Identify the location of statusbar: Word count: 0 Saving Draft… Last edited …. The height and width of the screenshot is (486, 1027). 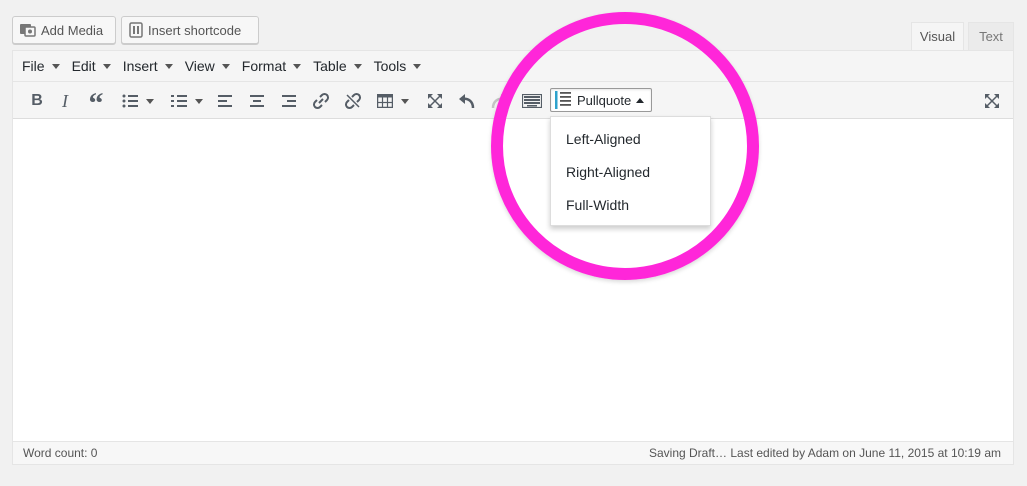
(513, 452).